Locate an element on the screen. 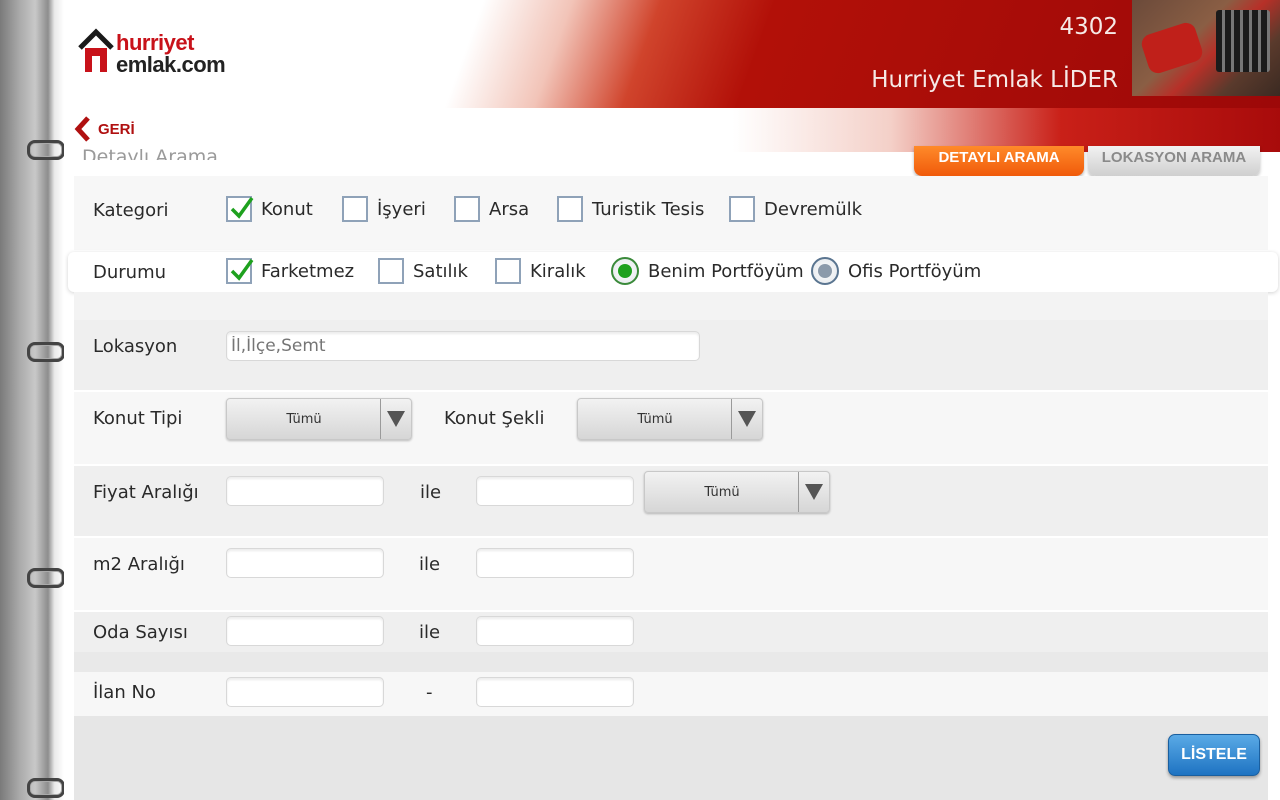 The height and width of the screenshot is (800, 1280). m2-max-input is located at coordinates (555, 563).